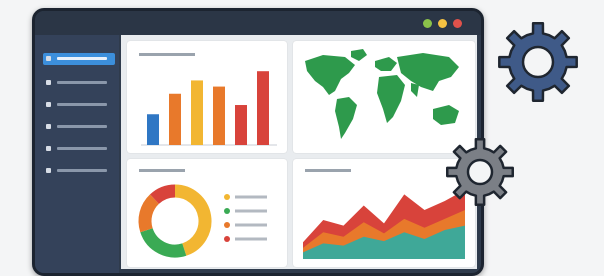  I want to click on small-gear-icon, so click(480, 172).